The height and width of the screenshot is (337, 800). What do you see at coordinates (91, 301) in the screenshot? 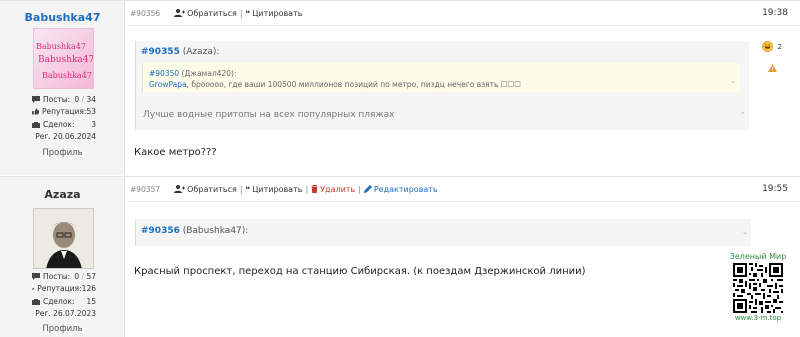
I see `deals-value: 15` at bounding box center [91, 301].